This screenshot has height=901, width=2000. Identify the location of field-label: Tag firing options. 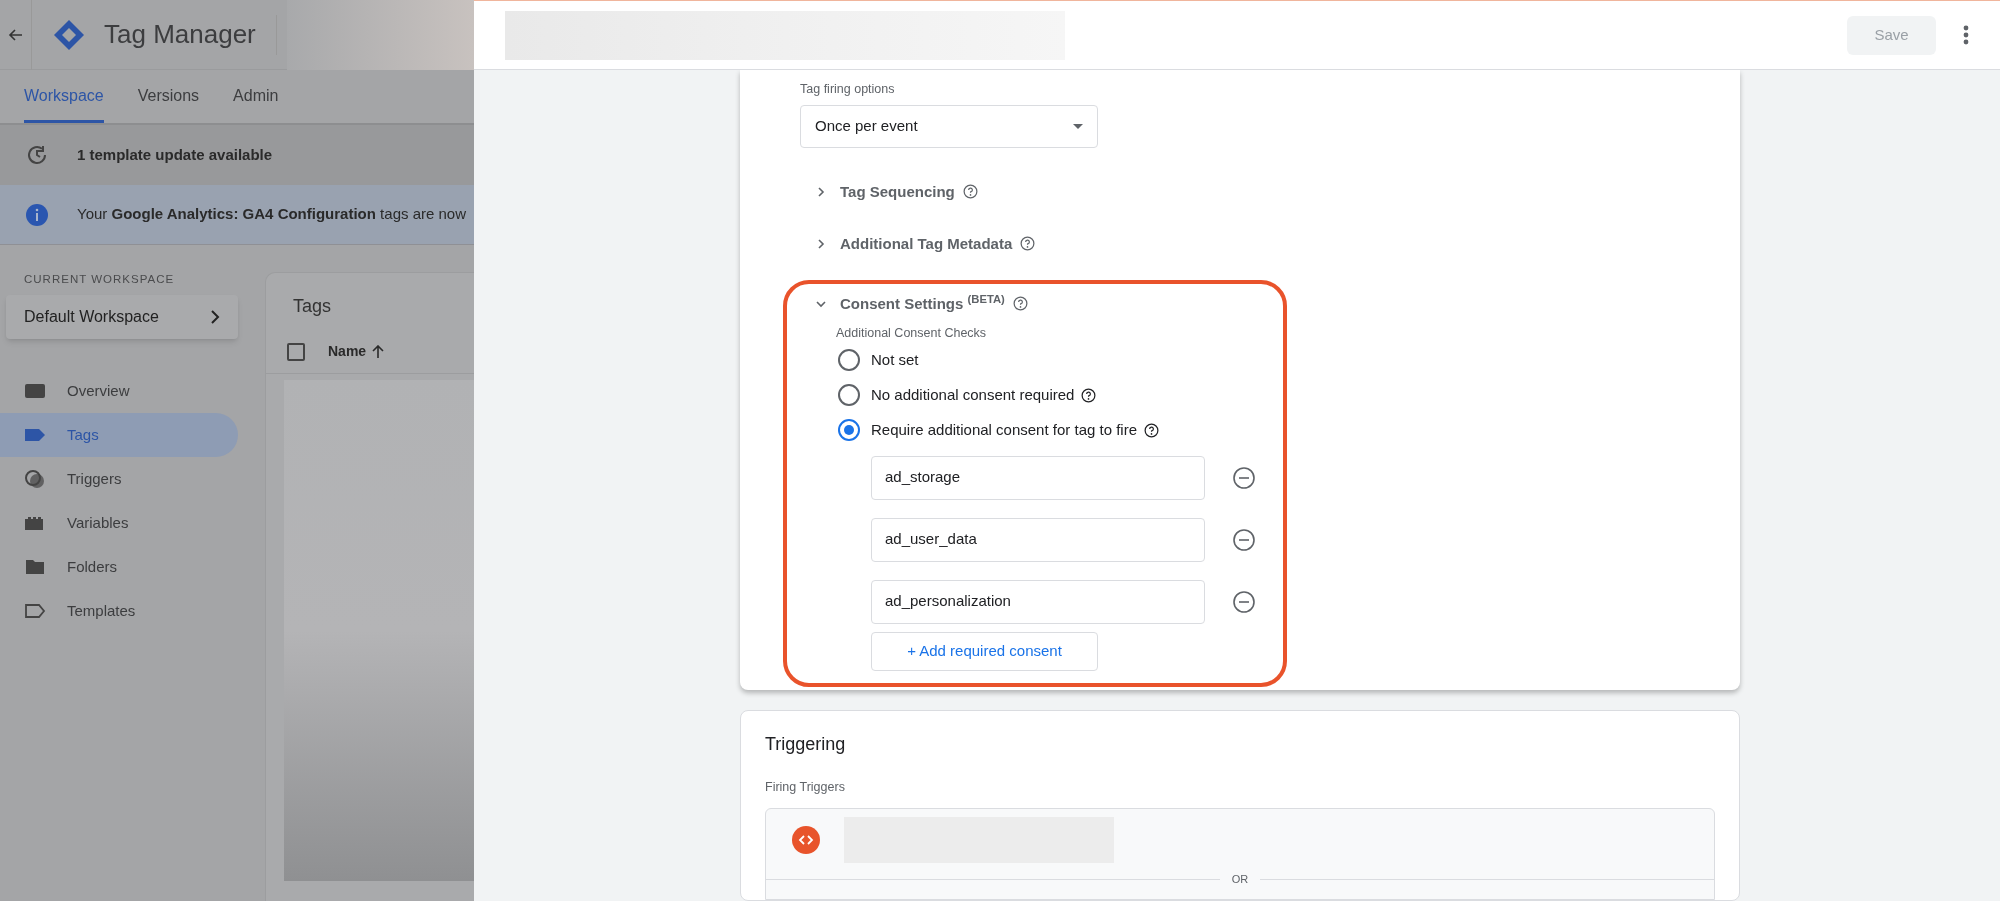
(848, 89).